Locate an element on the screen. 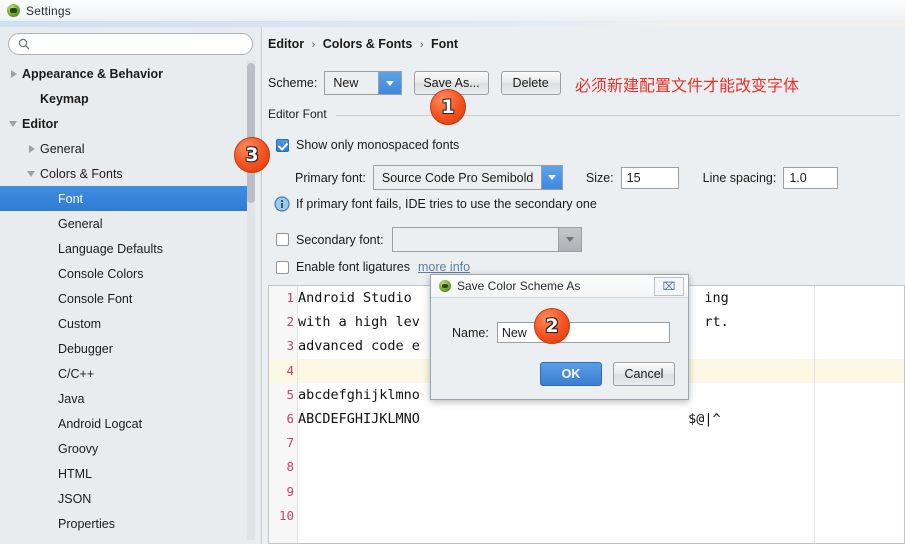 The image size is (905, 544). sidebar-item-console-font: Console Font is located at coordinates (124, 298).